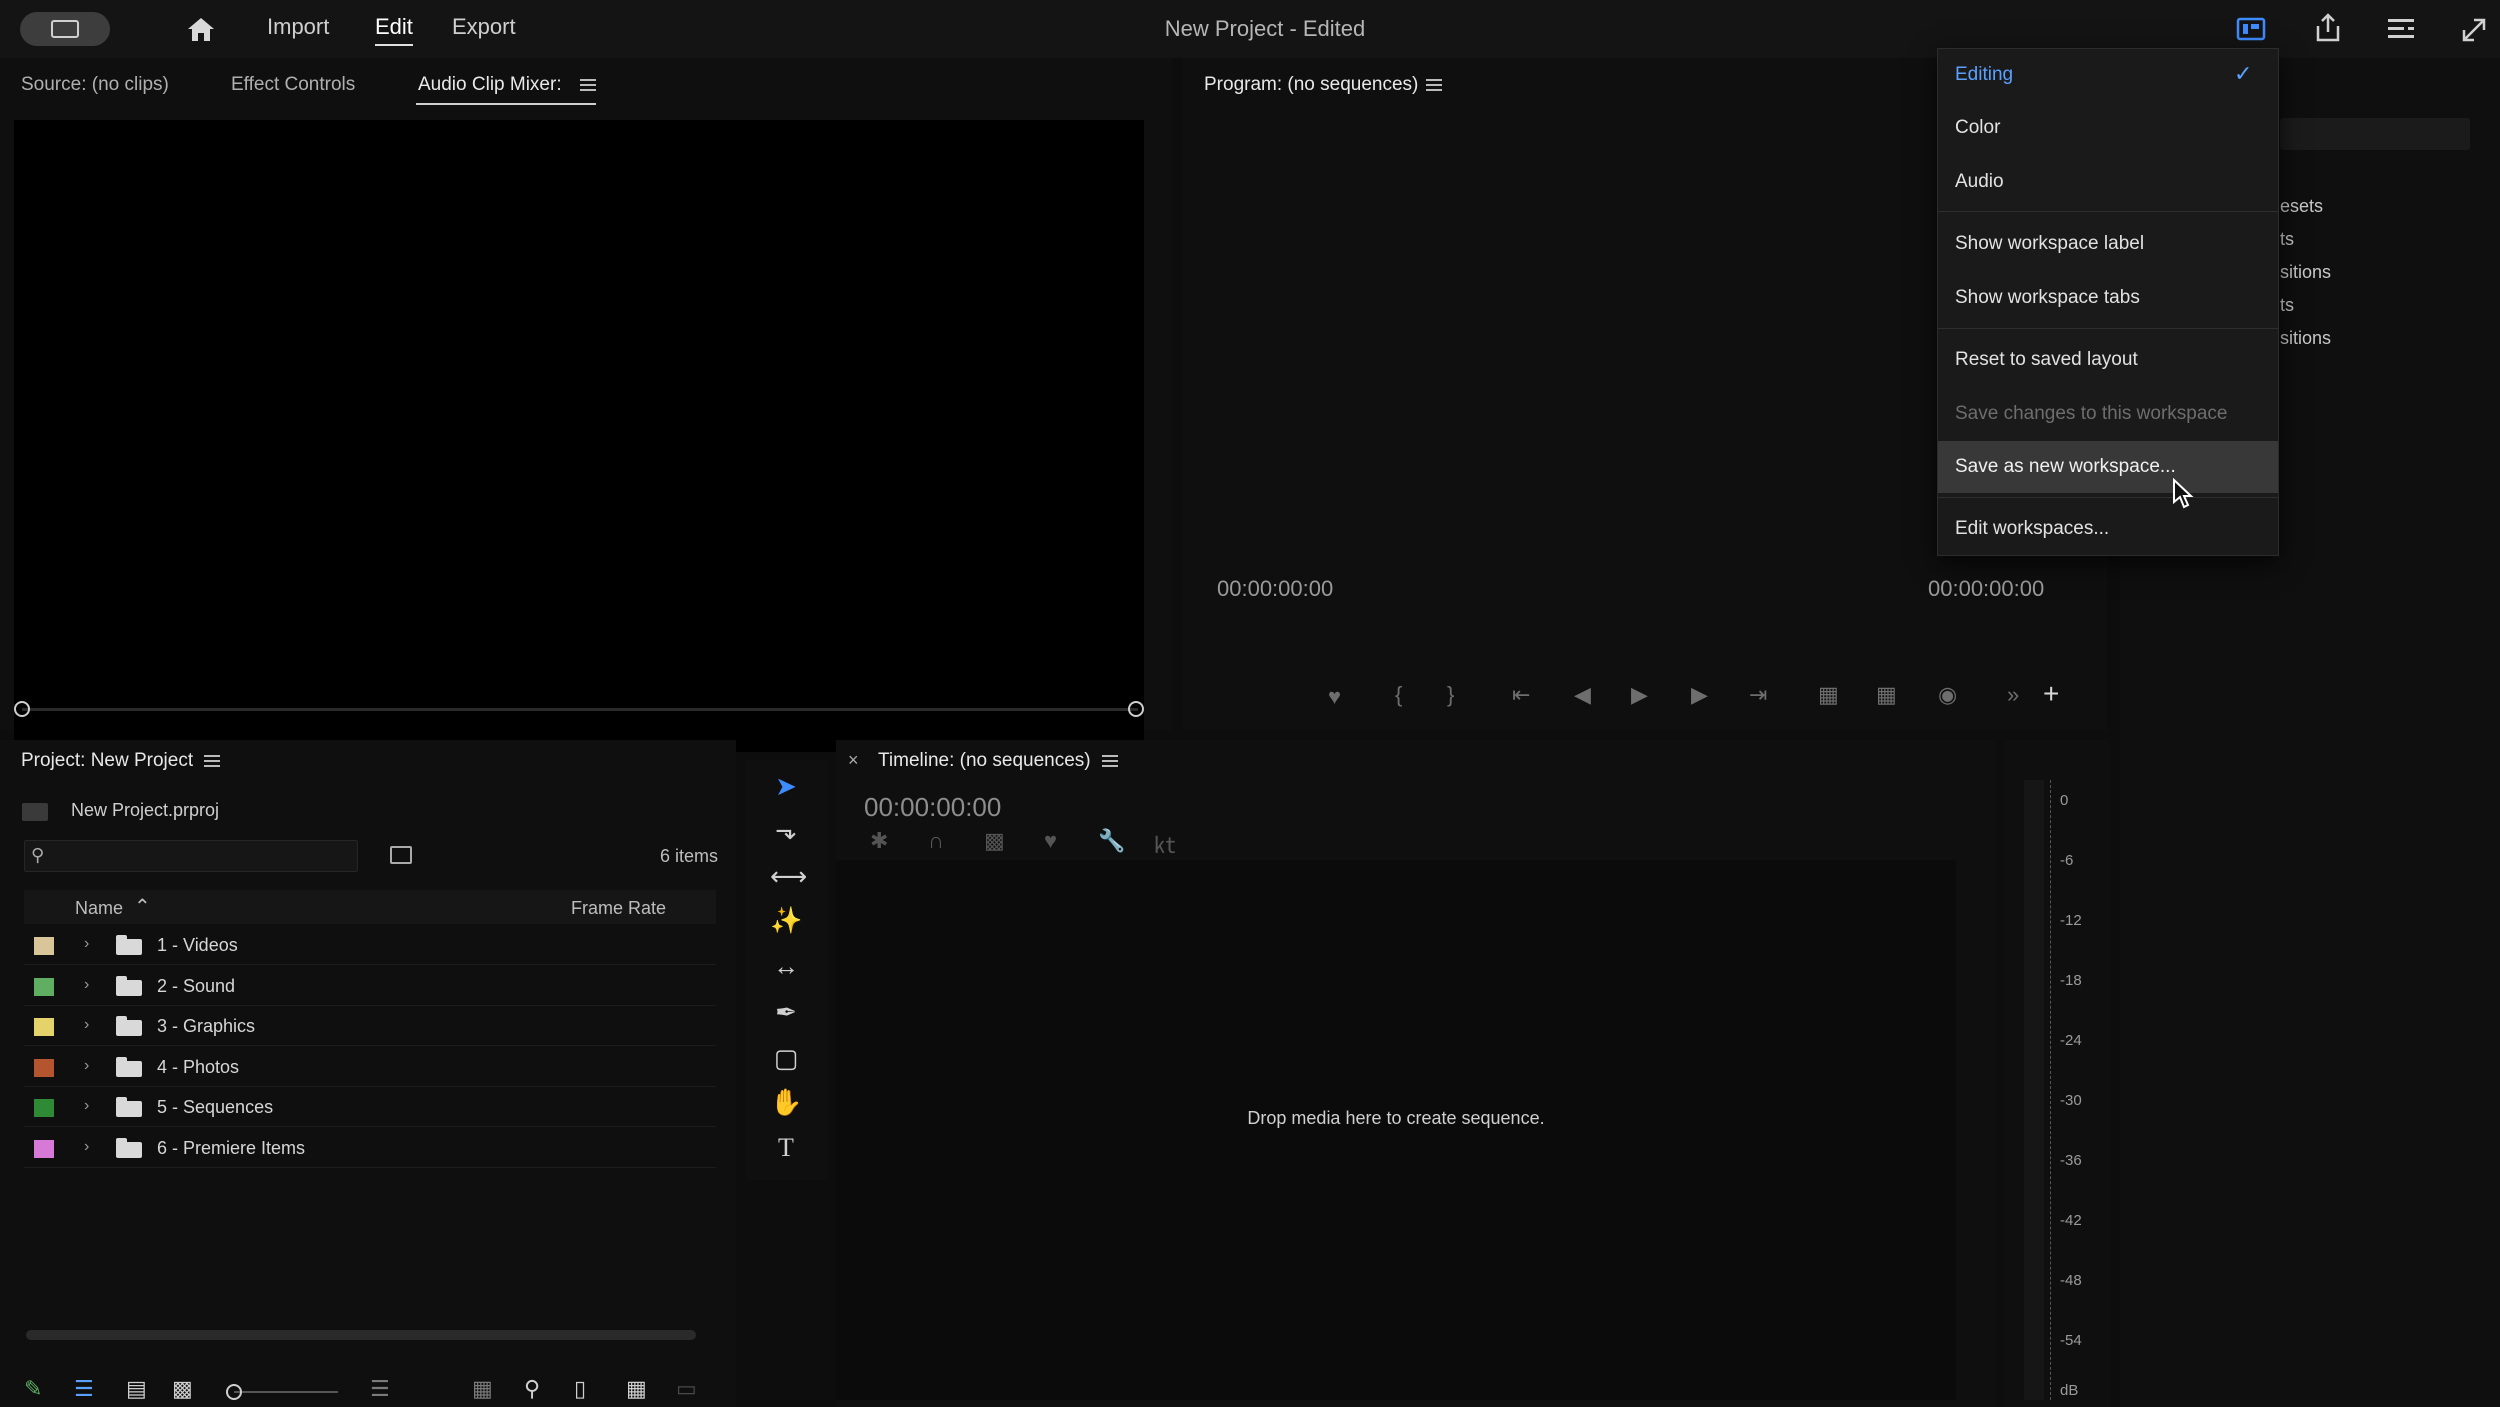 The image size is (2500, 1407). I want to click on close-icon: ×, so click(853, 760).